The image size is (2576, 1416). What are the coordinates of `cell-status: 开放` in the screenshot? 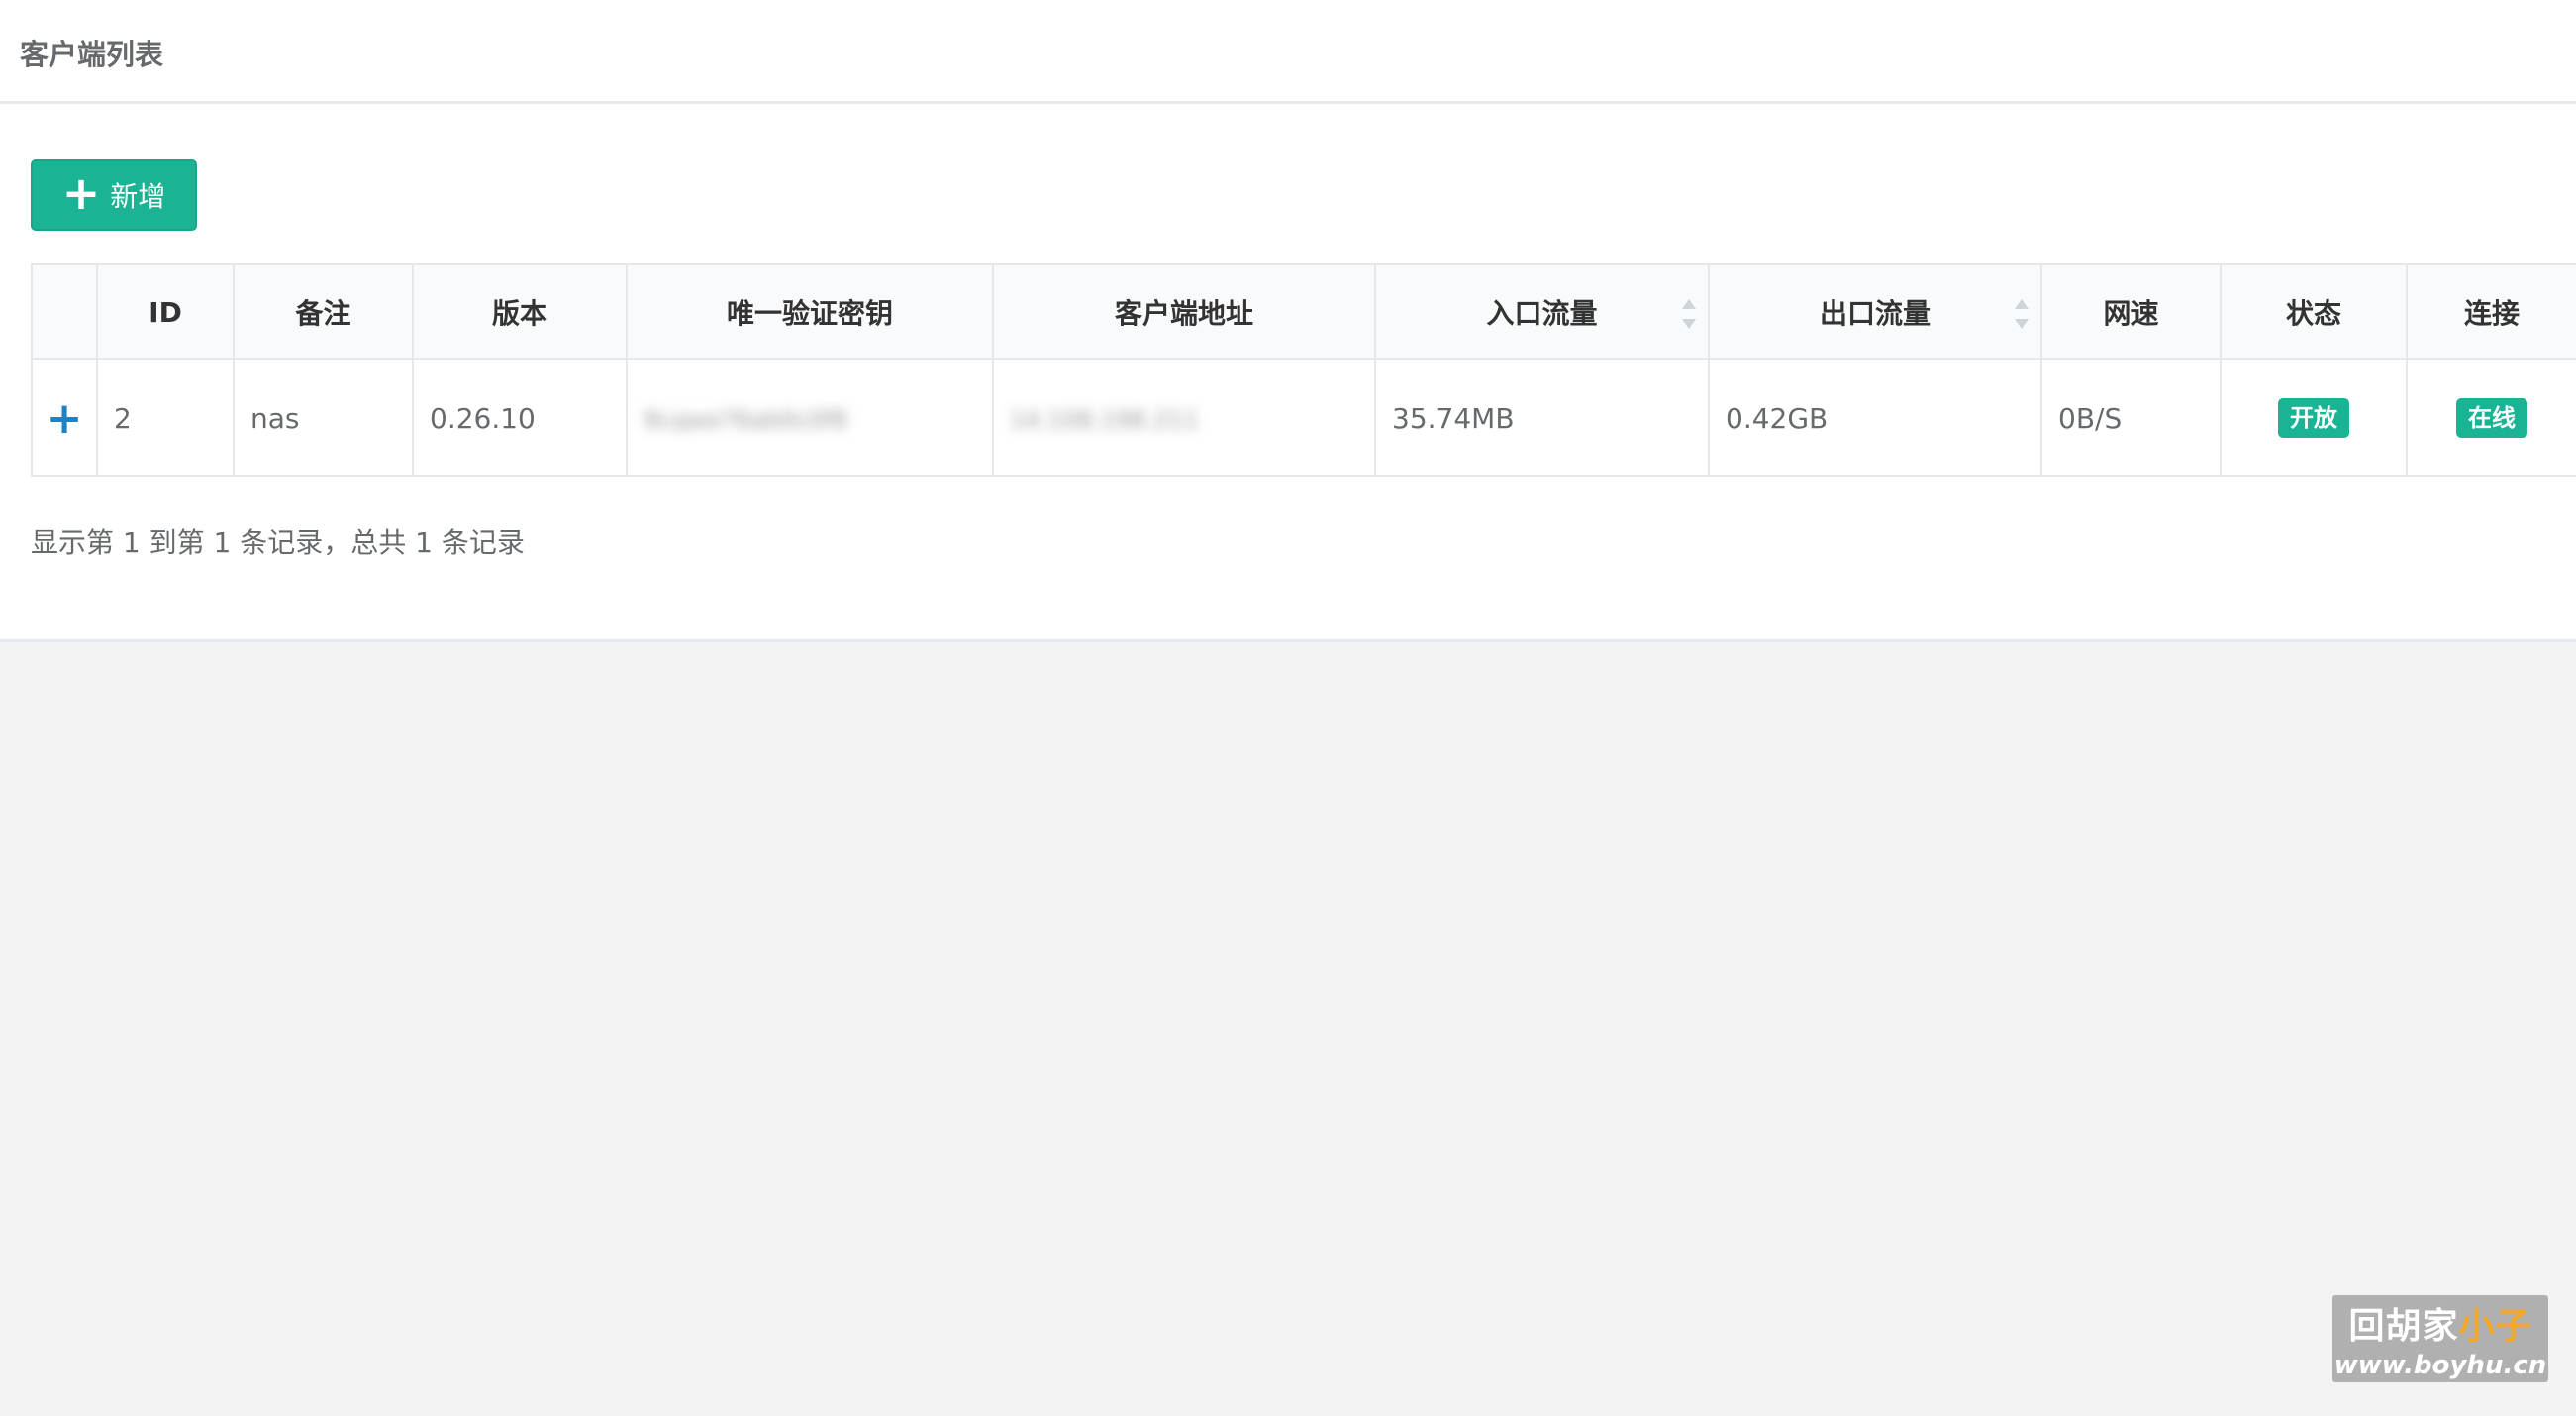 It's located at (2314, 417).